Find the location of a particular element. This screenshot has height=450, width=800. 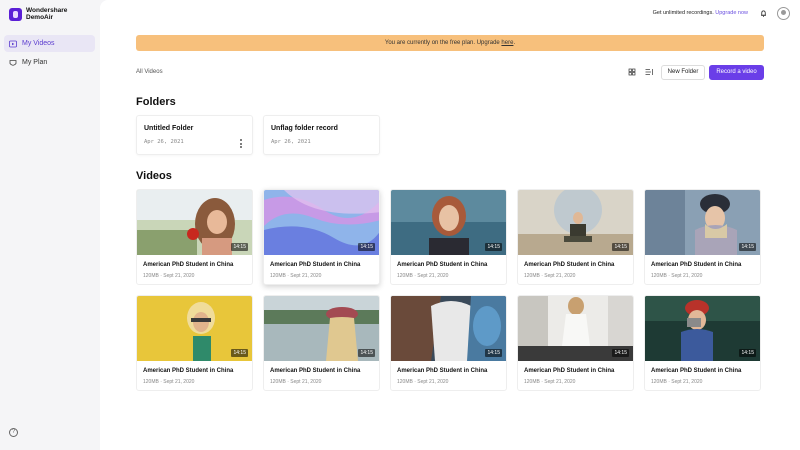

folders-heading: Folders is located at coordinates (156, 102).